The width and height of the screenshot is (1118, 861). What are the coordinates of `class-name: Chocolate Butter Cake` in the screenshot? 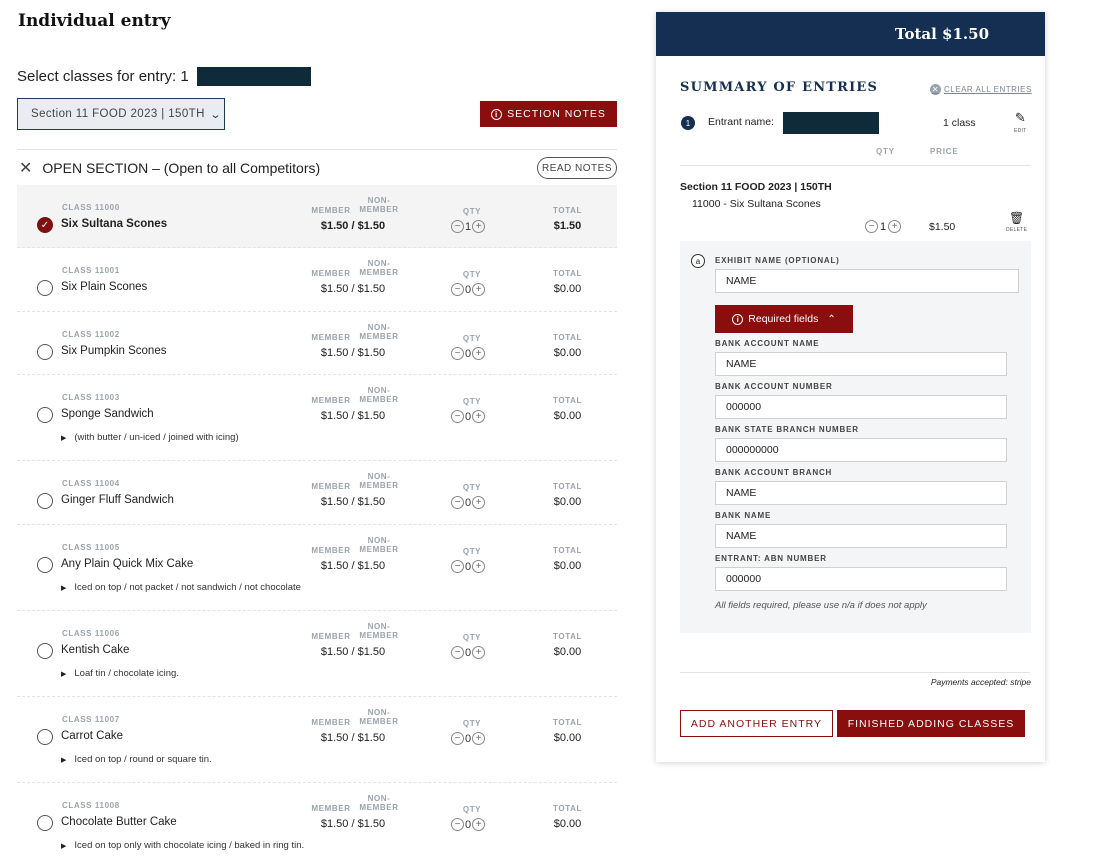 It's located at (119, 822).